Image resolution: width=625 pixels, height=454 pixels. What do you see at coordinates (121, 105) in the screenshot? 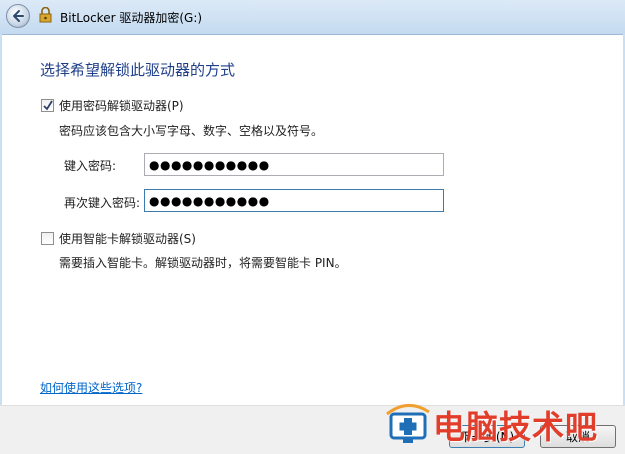
I see `password-checkbox-label: 使用密码解锁驱动器(P)` at bounding box center [121, 105].